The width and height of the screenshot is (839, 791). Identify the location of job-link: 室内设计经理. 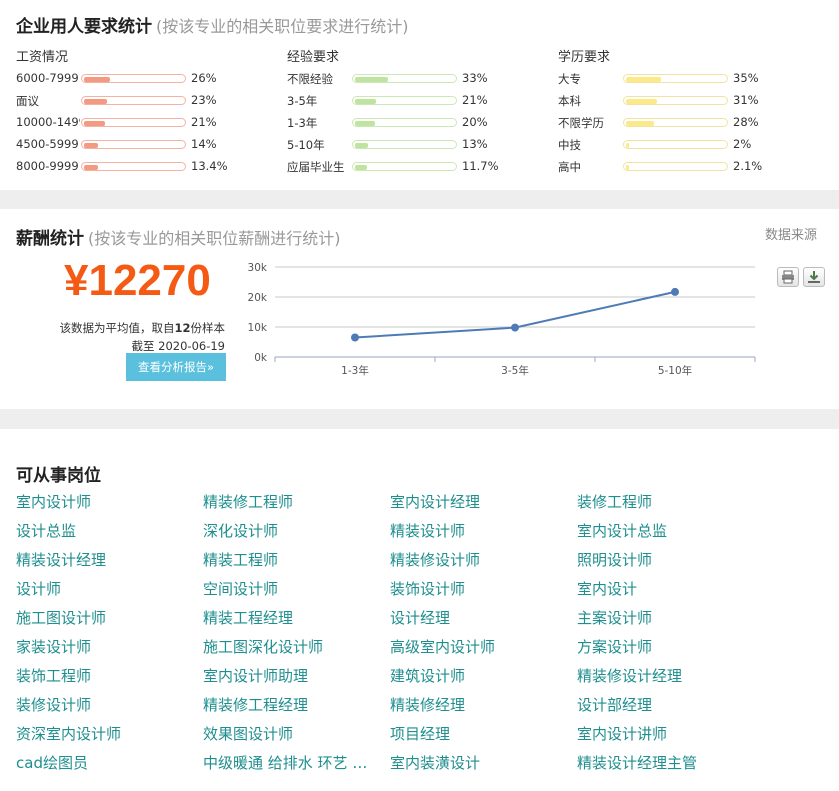
(483, 505).